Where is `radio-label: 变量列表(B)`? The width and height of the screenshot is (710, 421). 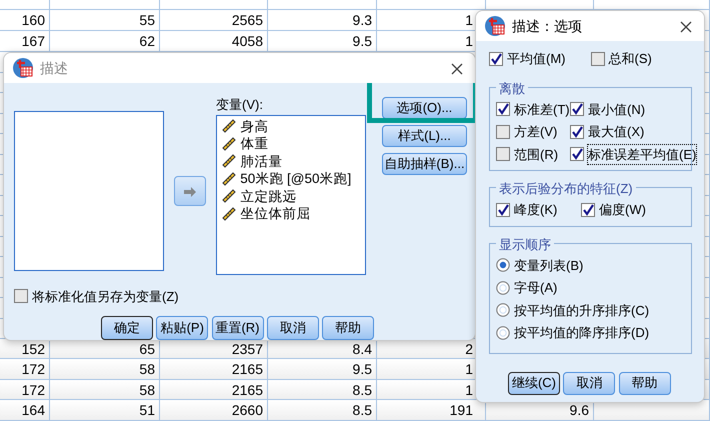 radio-label: 变量列表(B) is located at coordinates (549, 265).